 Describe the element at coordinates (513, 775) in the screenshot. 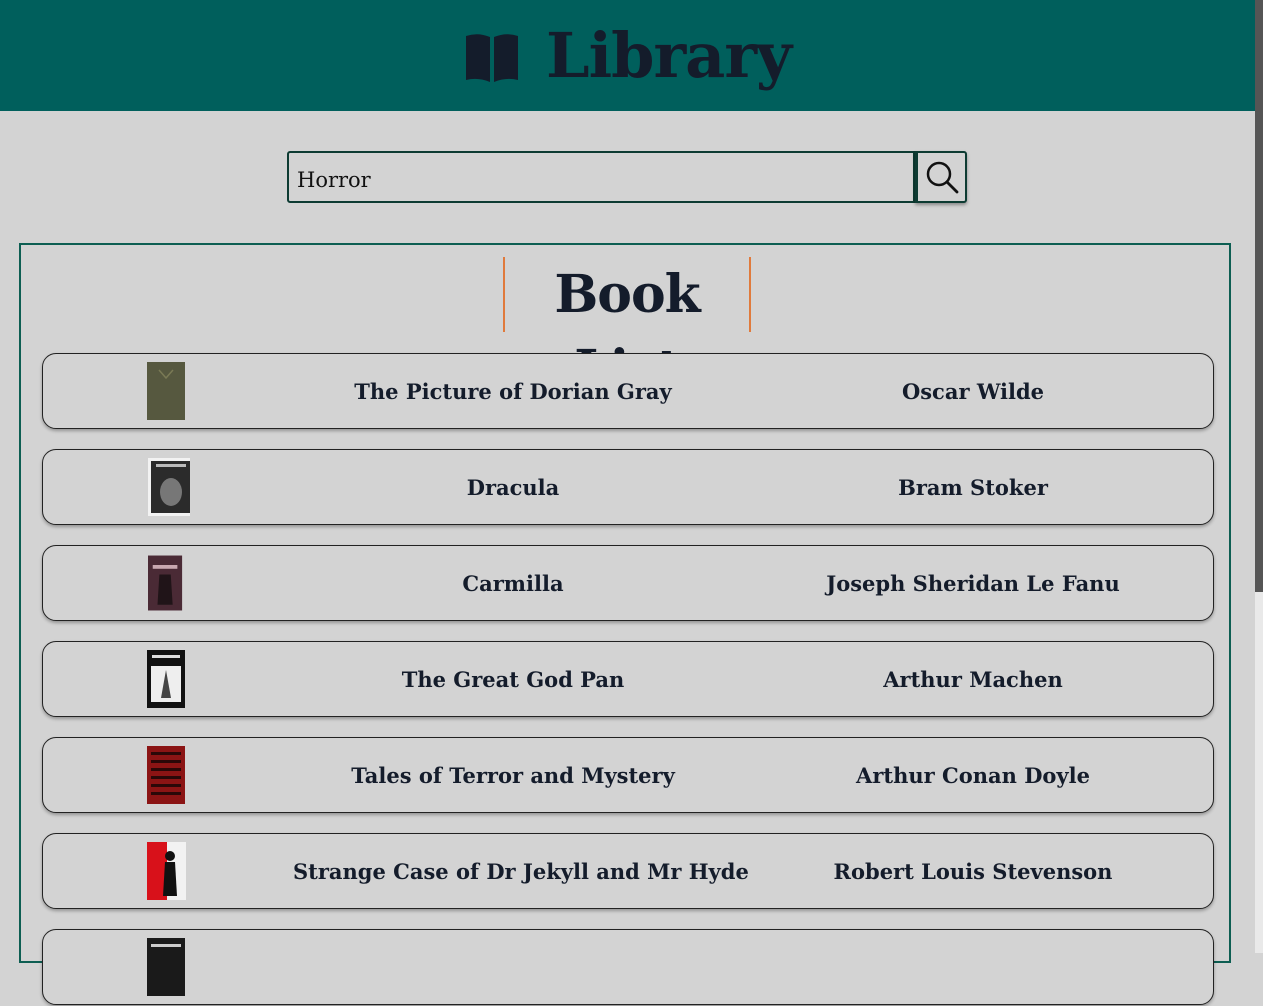

I see `book-title: Tales of Terror and Mystery` at that location.